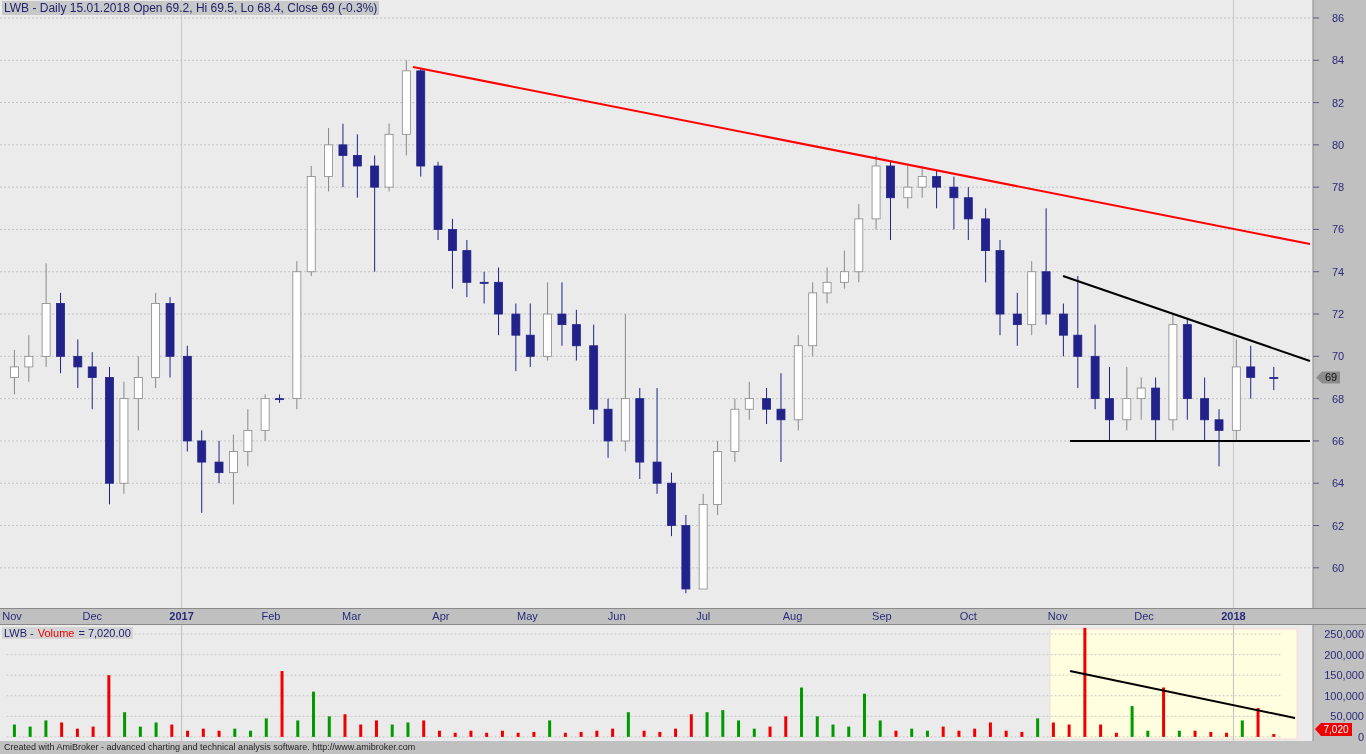 The height and width of the screenshot is (754, 1366). What do you see at coordinates (104, 633) in the screenshot?
I see `volume-value: = 7,020.00` at bounding box center [104, 633].